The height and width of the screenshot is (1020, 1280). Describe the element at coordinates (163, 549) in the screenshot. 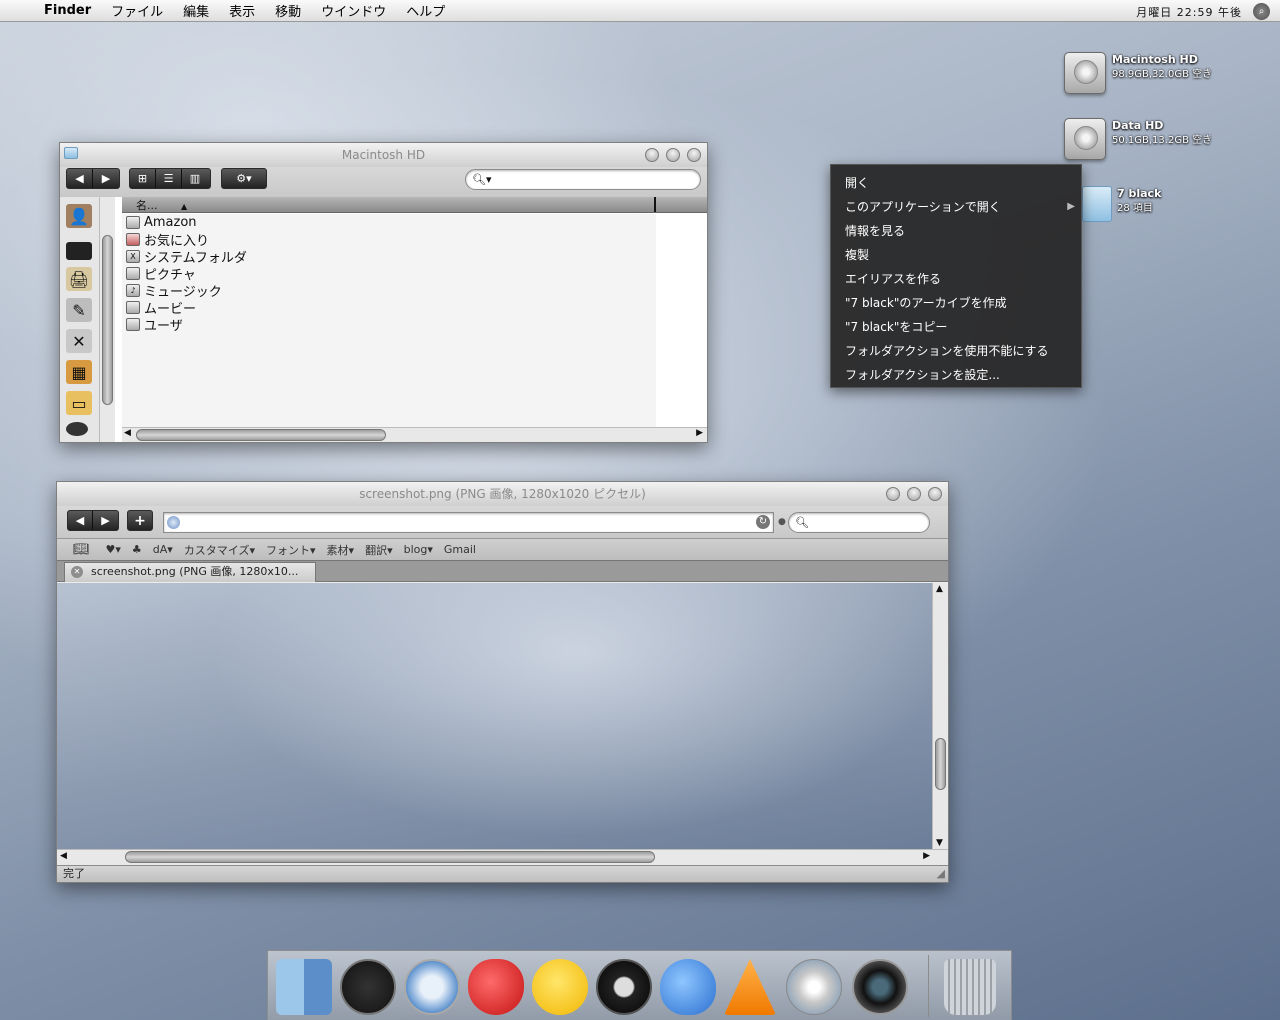

I see `bookmark-da: dA▾` at that location.